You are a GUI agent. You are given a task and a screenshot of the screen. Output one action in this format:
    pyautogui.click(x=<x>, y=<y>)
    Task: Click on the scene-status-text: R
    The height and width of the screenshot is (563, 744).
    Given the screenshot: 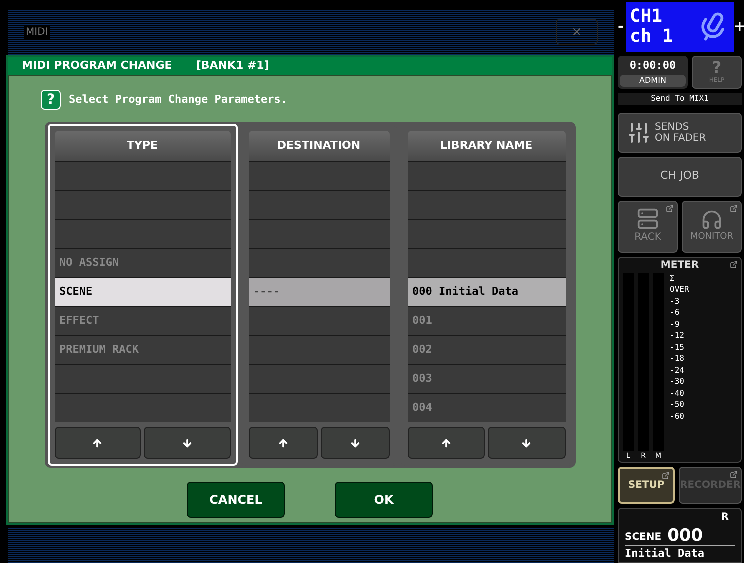 What is the action you would take?
    pyautogui.click(x=725, y=517)
    